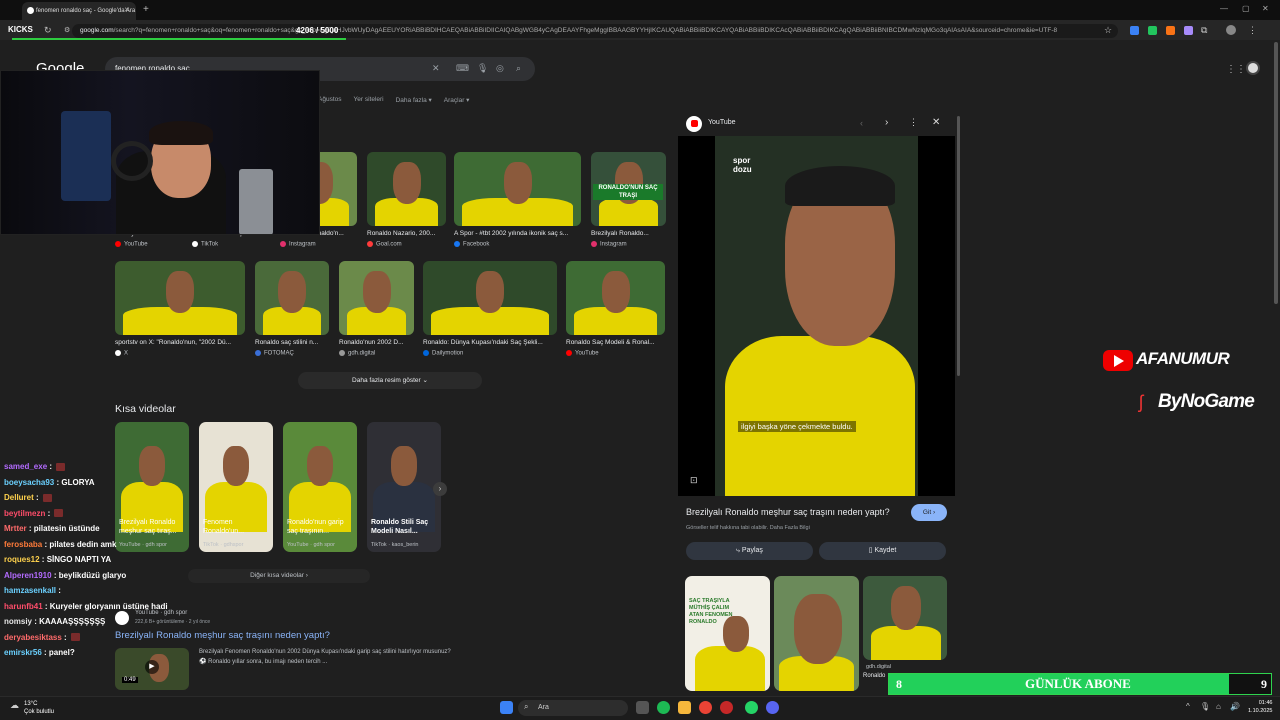 The image size is (1280, 720). I want to click on chat-username: Delluret, so click(19, 497).